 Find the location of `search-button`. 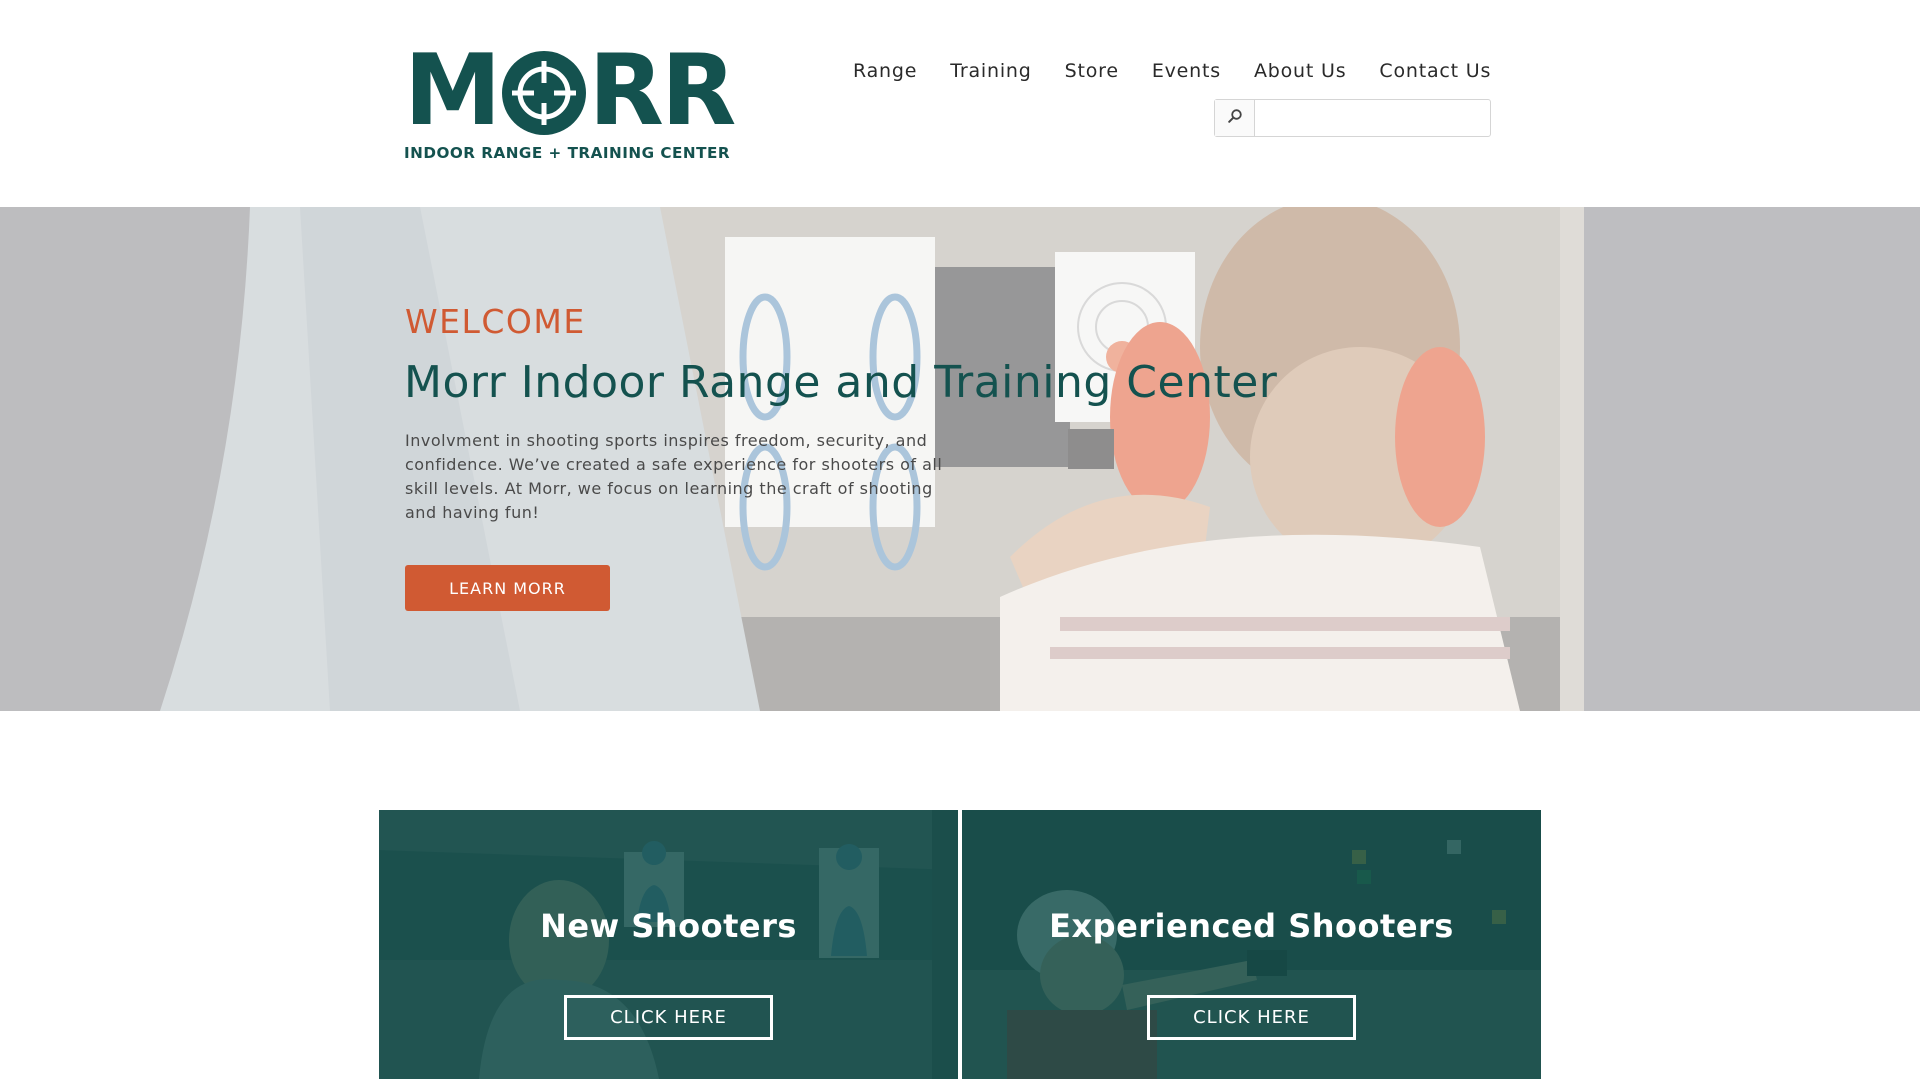

search-button is located at coordinates (1235, 118).